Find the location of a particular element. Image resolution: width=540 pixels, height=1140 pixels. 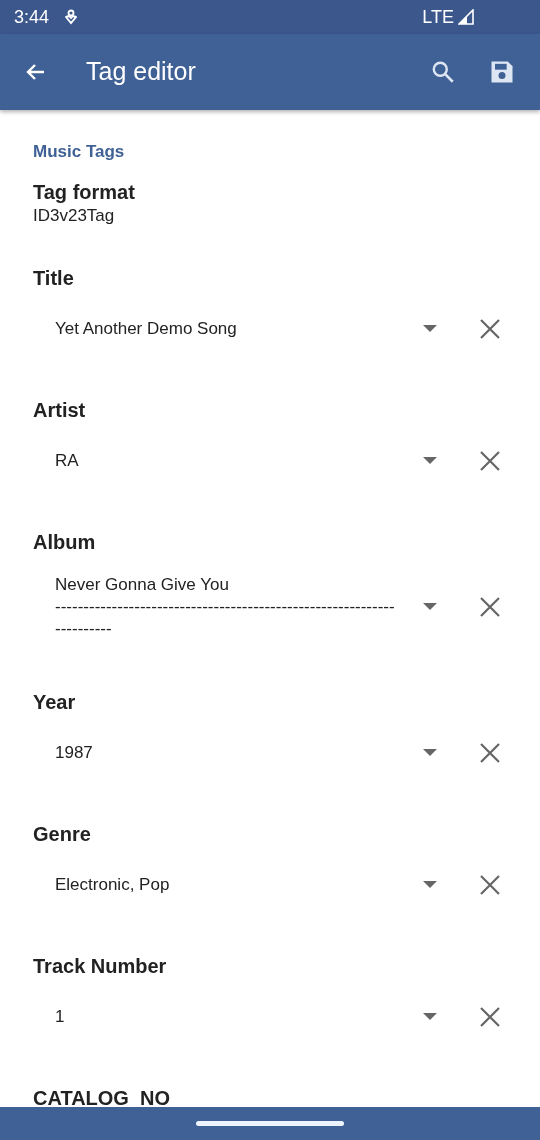

network-label: LTE is located at coordinates (438, 17).